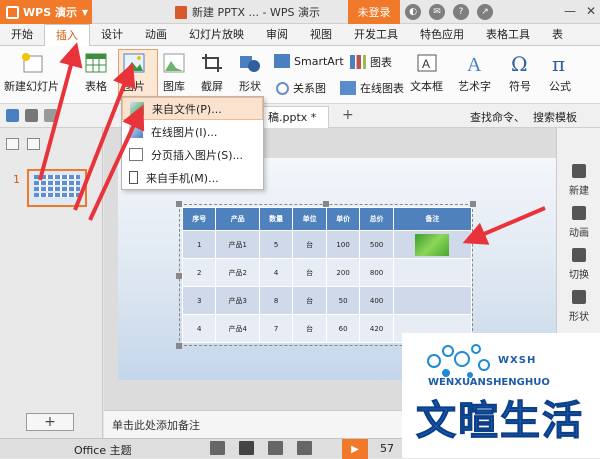  Describe the element at coordinates (12, 115) in the screenshot. I see `save-icon` at that location.